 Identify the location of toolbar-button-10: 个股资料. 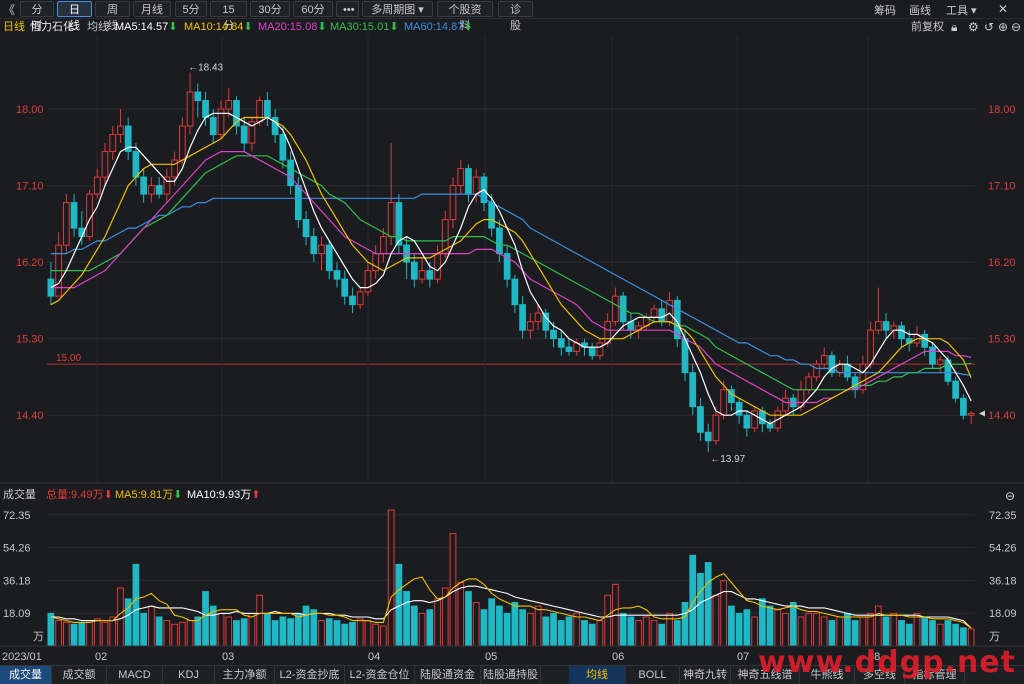
(465, 16).